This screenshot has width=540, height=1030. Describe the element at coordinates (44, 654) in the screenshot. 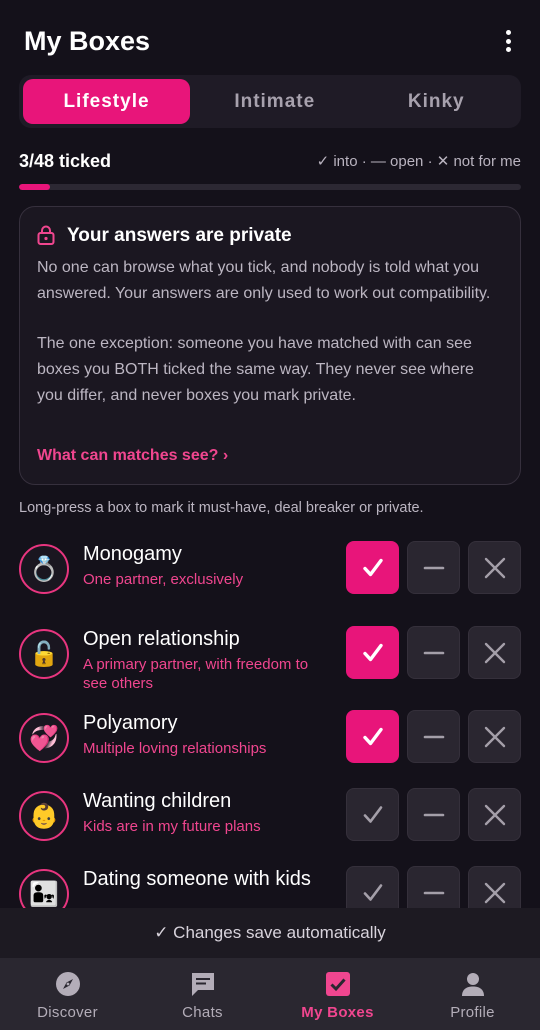

I see `unlocked-padlock-icon: 🔓` at that location.